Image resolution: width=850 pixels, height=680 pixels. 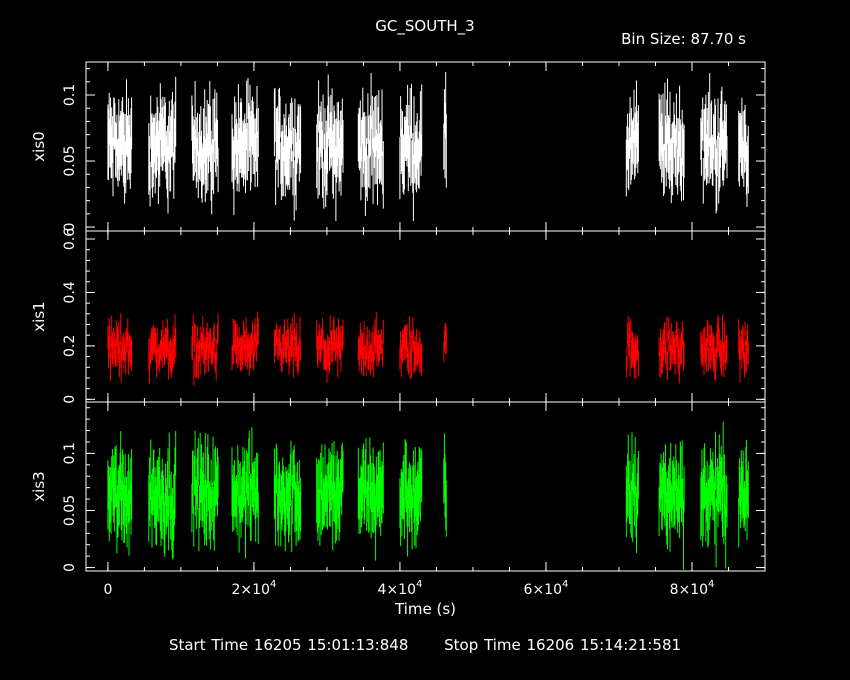 I want to click on y-axis-label: xis1, so click(x=39, y=316).